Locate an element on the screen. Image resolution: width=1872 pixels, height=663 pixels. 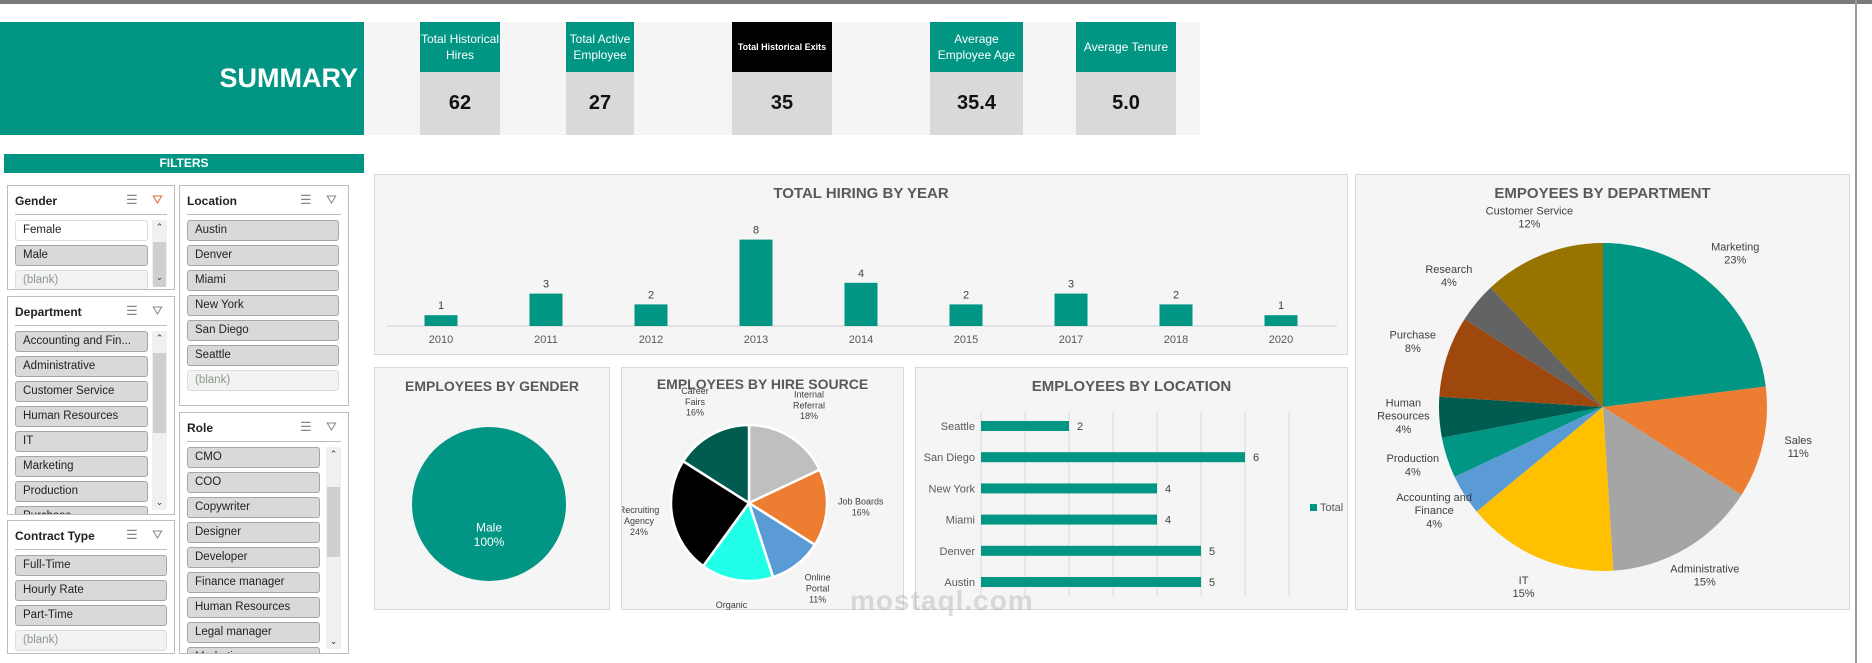
slicer-item: New York is located at coordinates (263, 305).